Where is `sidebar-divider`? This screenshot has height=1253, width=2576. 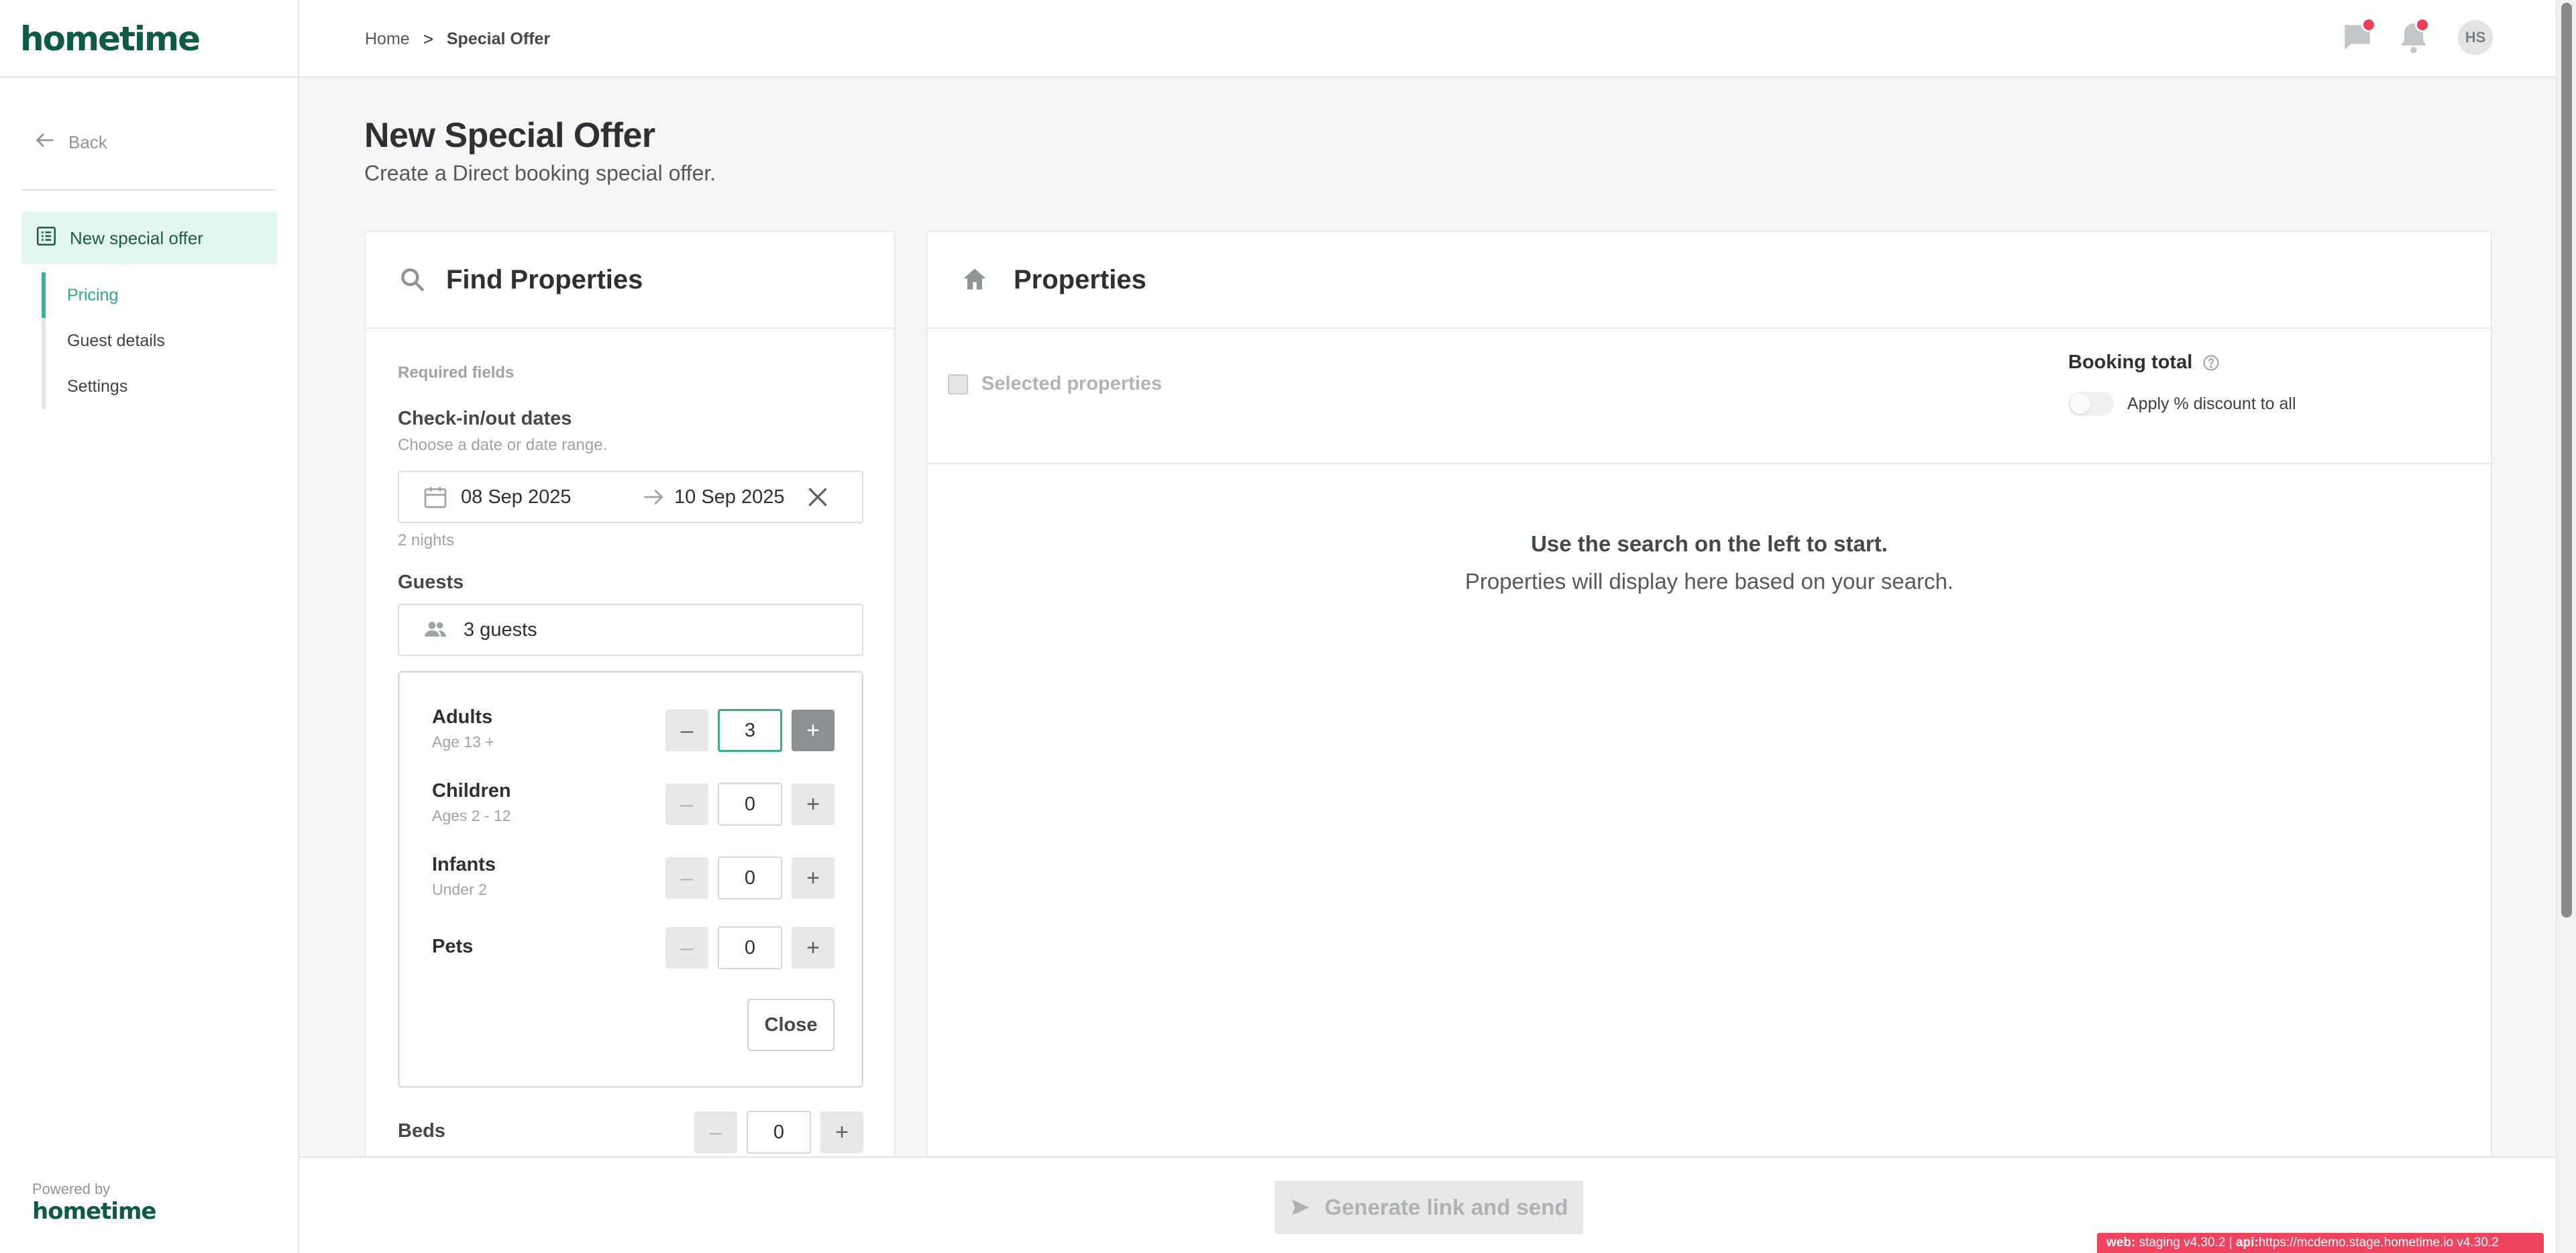 sidebar-divider is located at coordinates (148, 189).